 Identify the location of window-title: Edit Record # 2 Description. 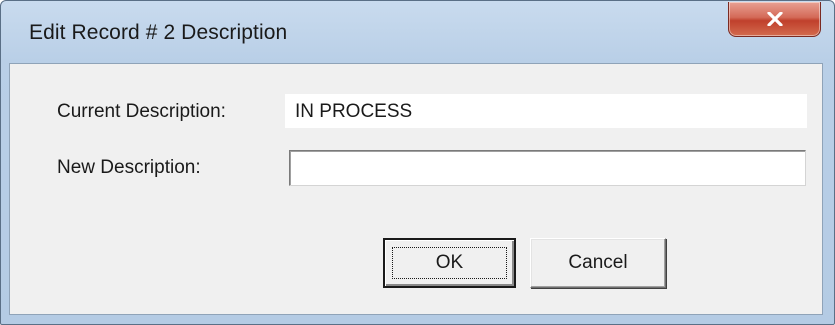
(158, 32).